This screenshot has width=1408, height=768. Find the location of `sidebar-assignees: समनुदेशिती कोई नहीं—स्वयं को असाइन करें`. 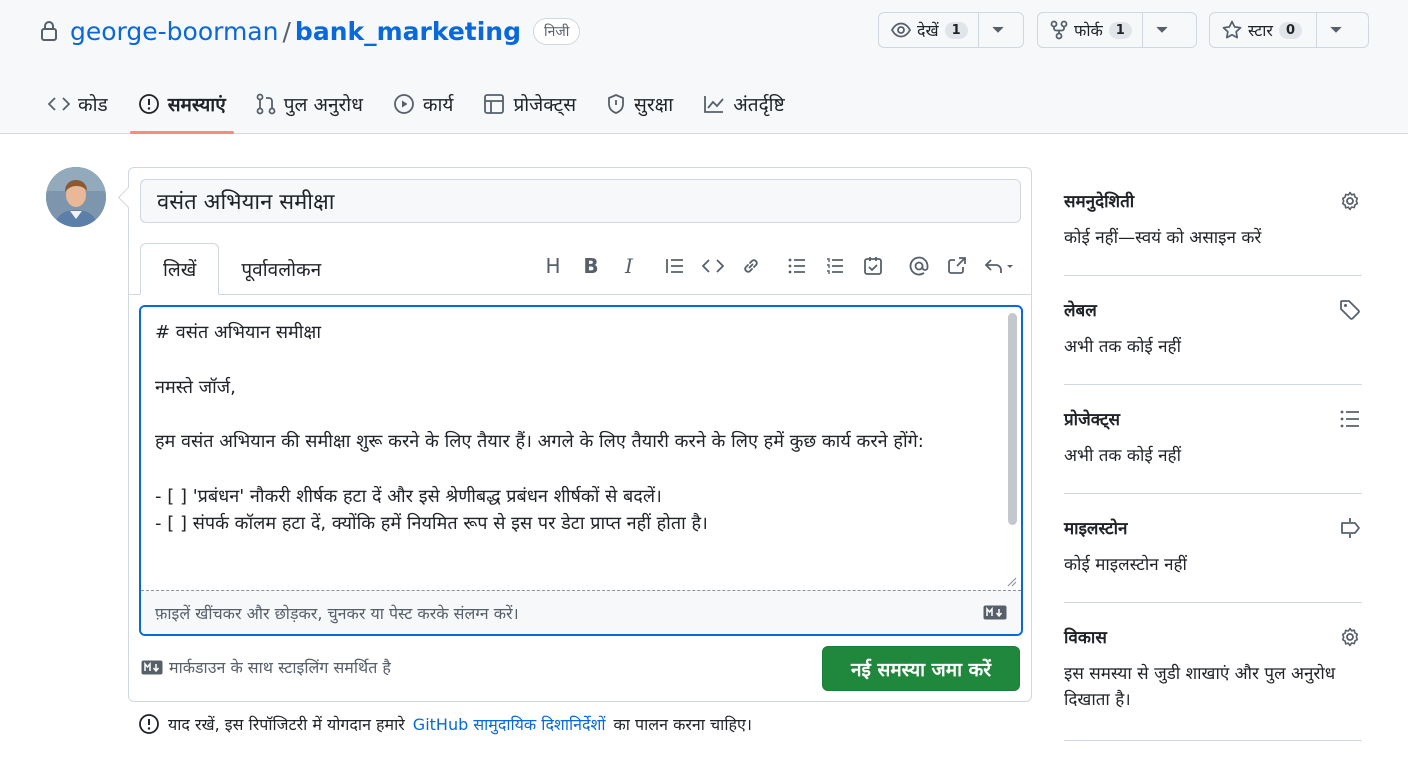

sidebar-assignees: समनुदेशिती कोई नहीं—स्वयं को असाइन करें is located at coordinates (1213, 221).